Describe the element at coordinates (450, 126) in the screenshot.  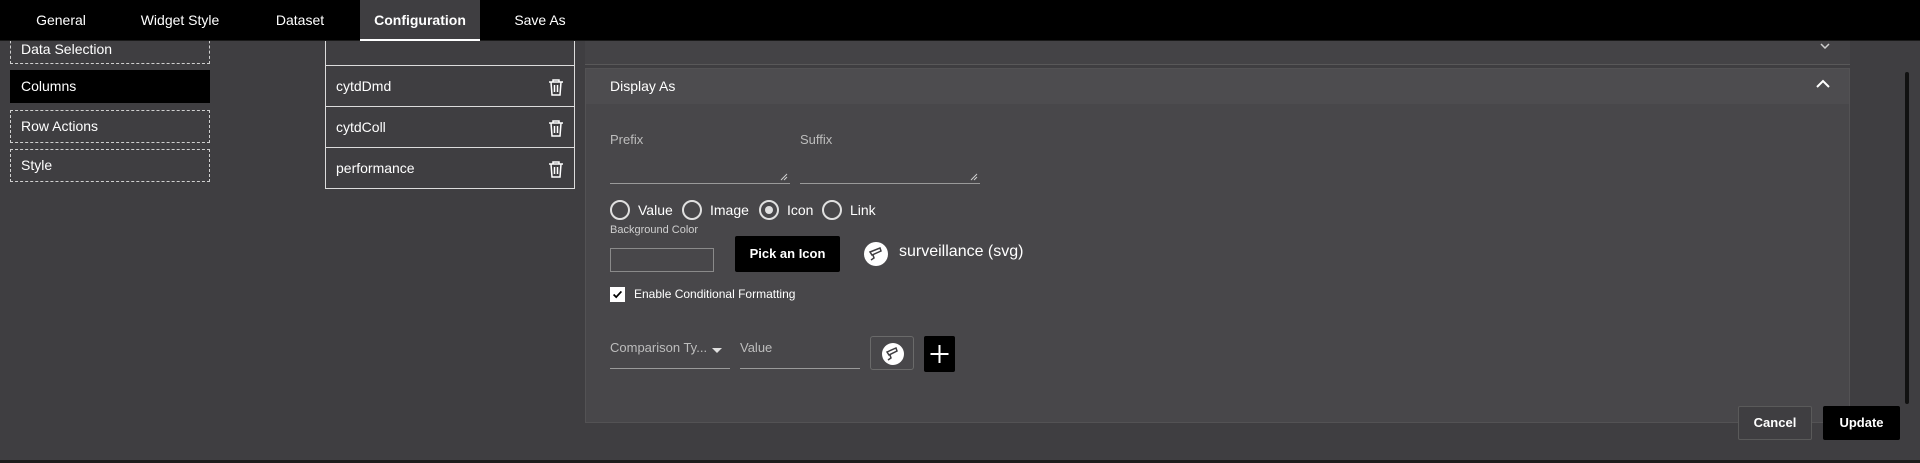
I see `column-row: cytdColl` at that location.